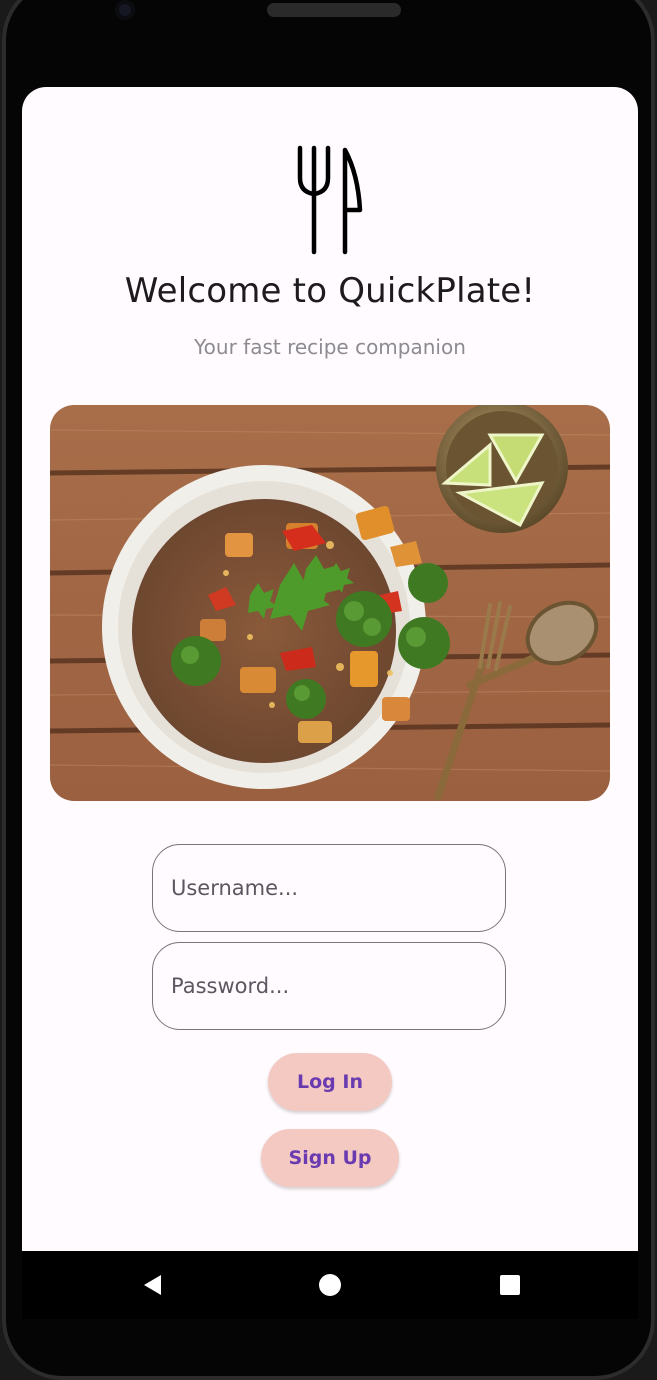 Image resolution: width=657 pixels, height=1380 pixels. I want to click on system-nav-bar, so click(330, 1285).